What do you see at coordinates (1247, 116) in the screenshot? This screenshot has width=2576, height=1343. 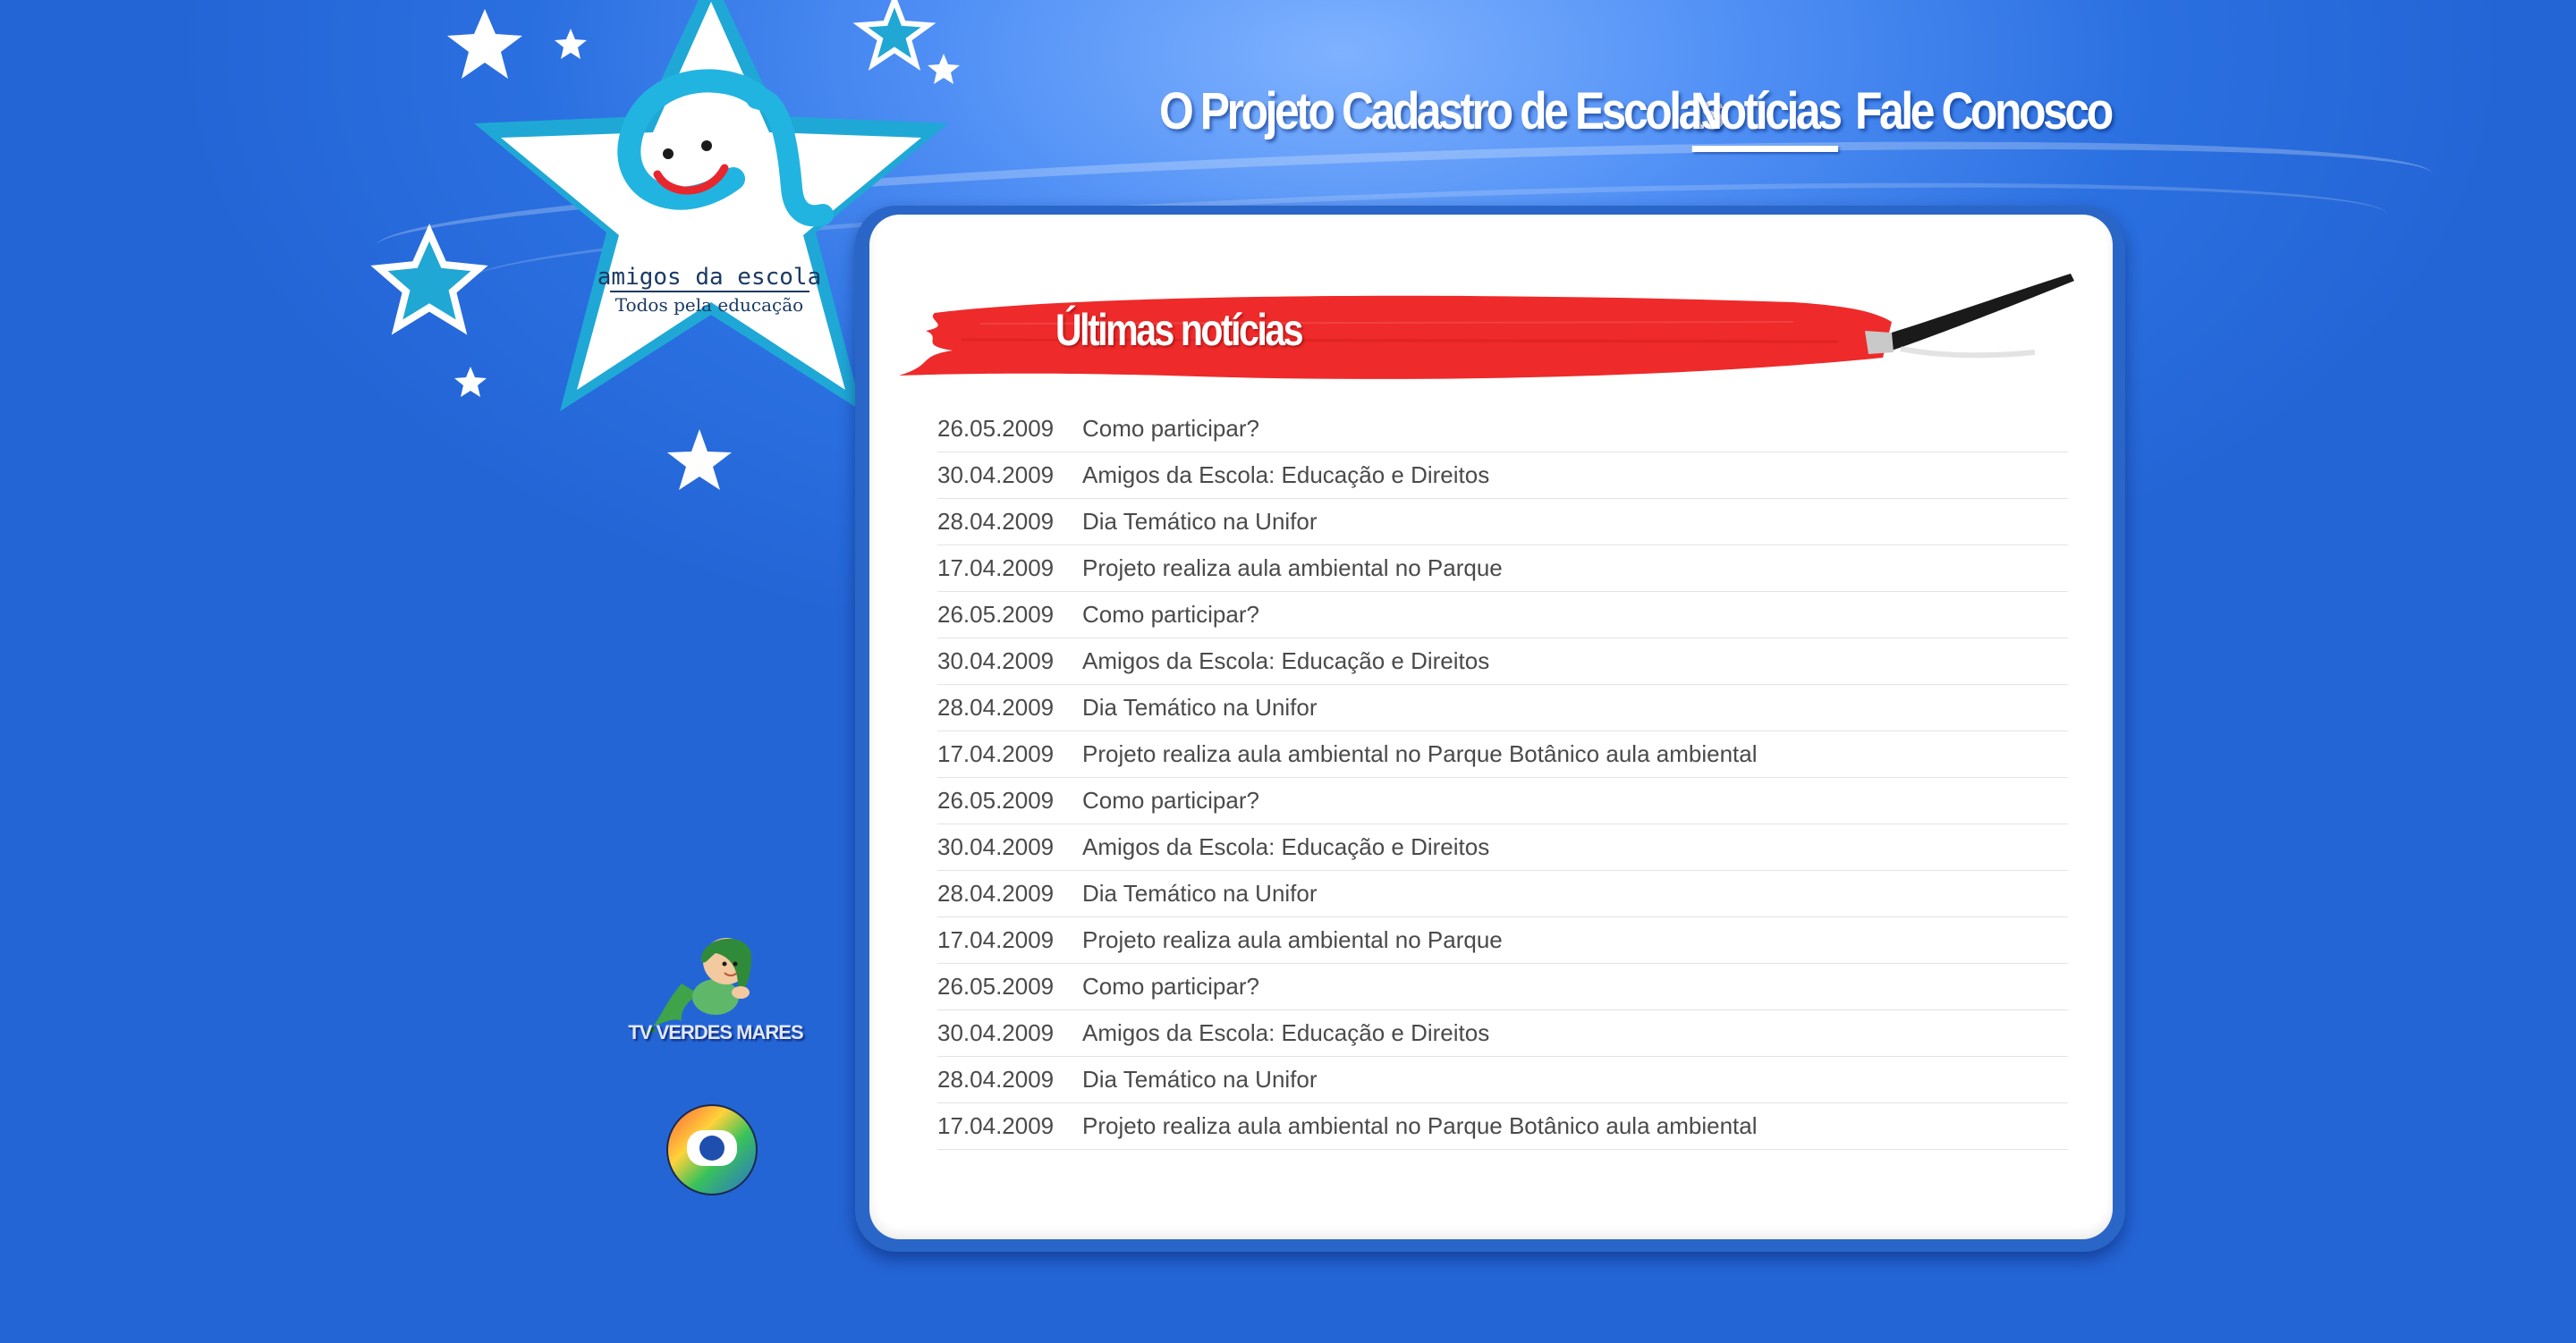 I see `nav-item-o-projeto: O Projeto` at bounding box center [1247, 116].